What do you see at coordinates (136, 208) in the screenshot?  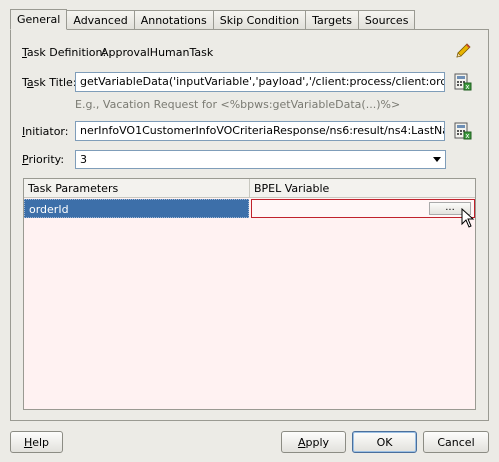 I see `task-parameter-cell: orderId` at bounding box center [136, 208].